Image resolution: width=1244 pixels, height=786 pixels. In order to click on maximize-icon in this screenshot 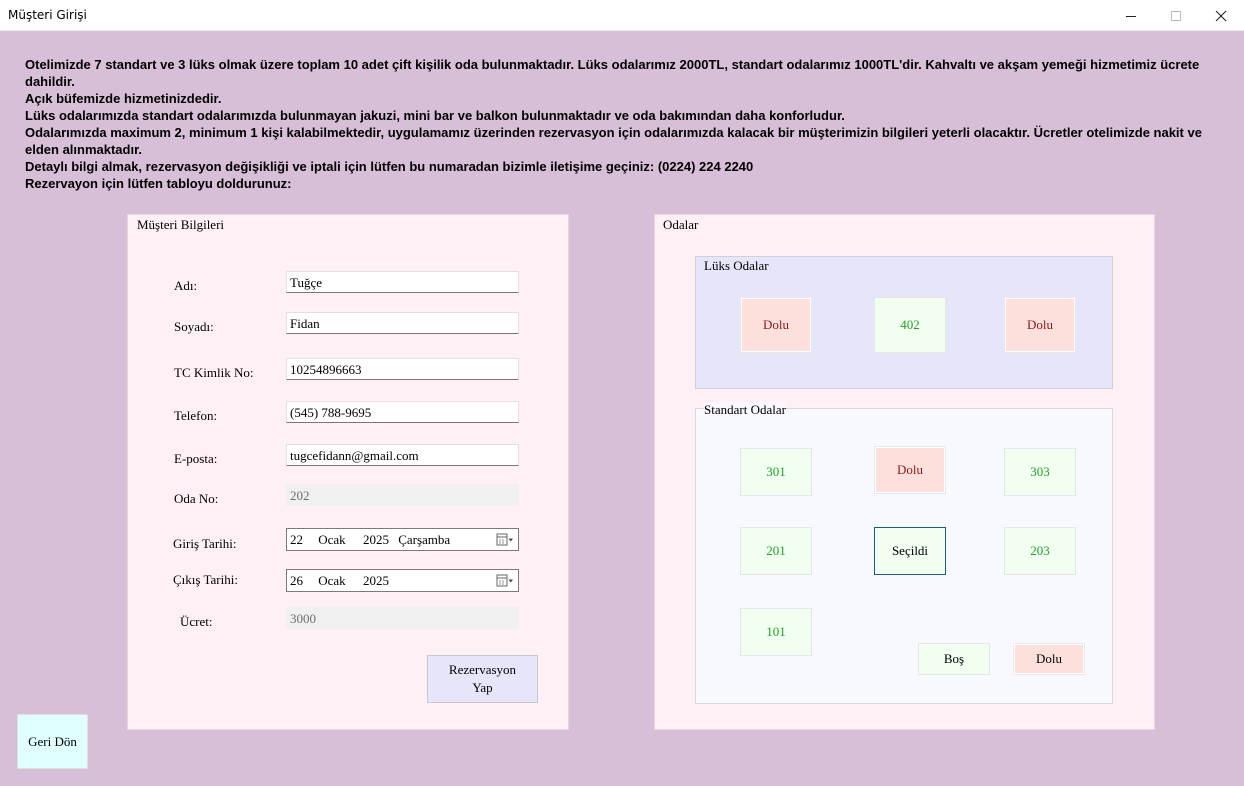, I will do `click(1176, 15)`.